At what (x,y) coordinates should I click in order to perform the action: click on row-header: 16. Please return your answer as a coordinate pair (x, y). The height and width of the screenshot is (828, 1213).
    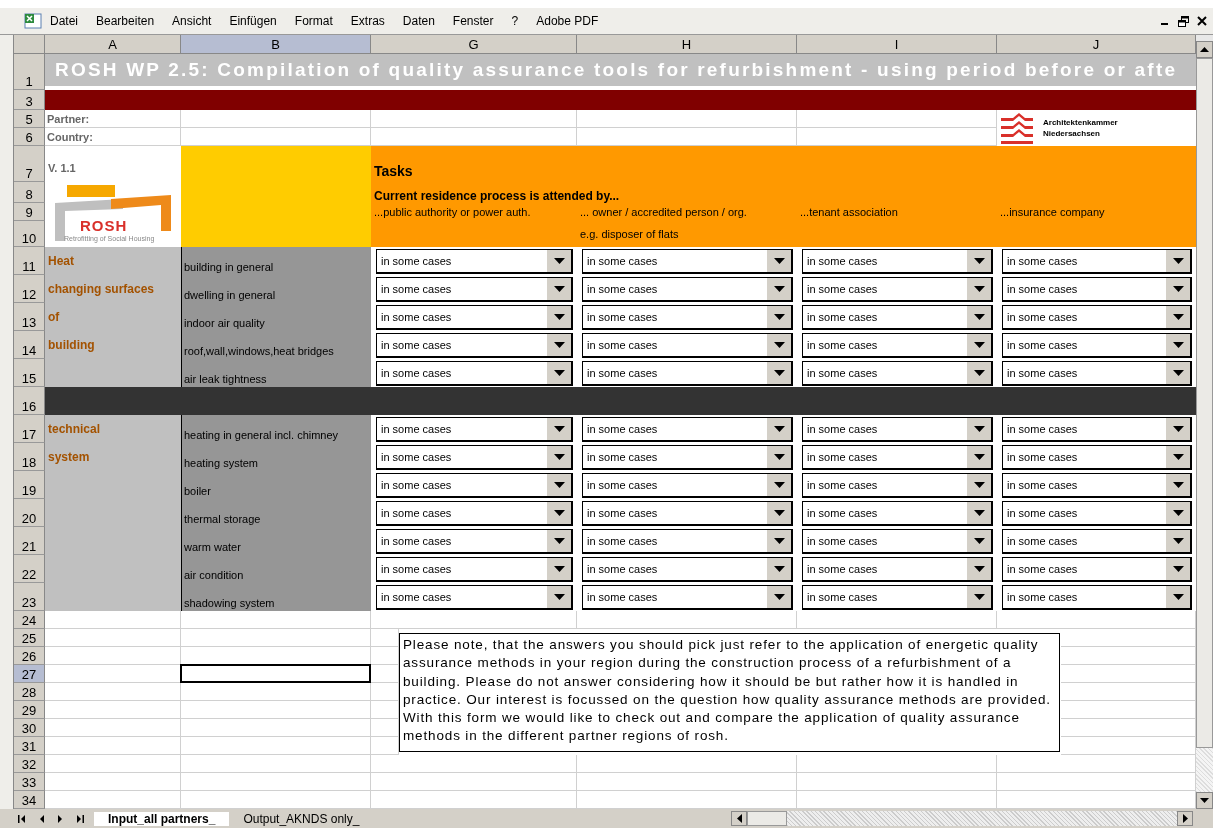
    Looking at the image, I should click on (29, 401).